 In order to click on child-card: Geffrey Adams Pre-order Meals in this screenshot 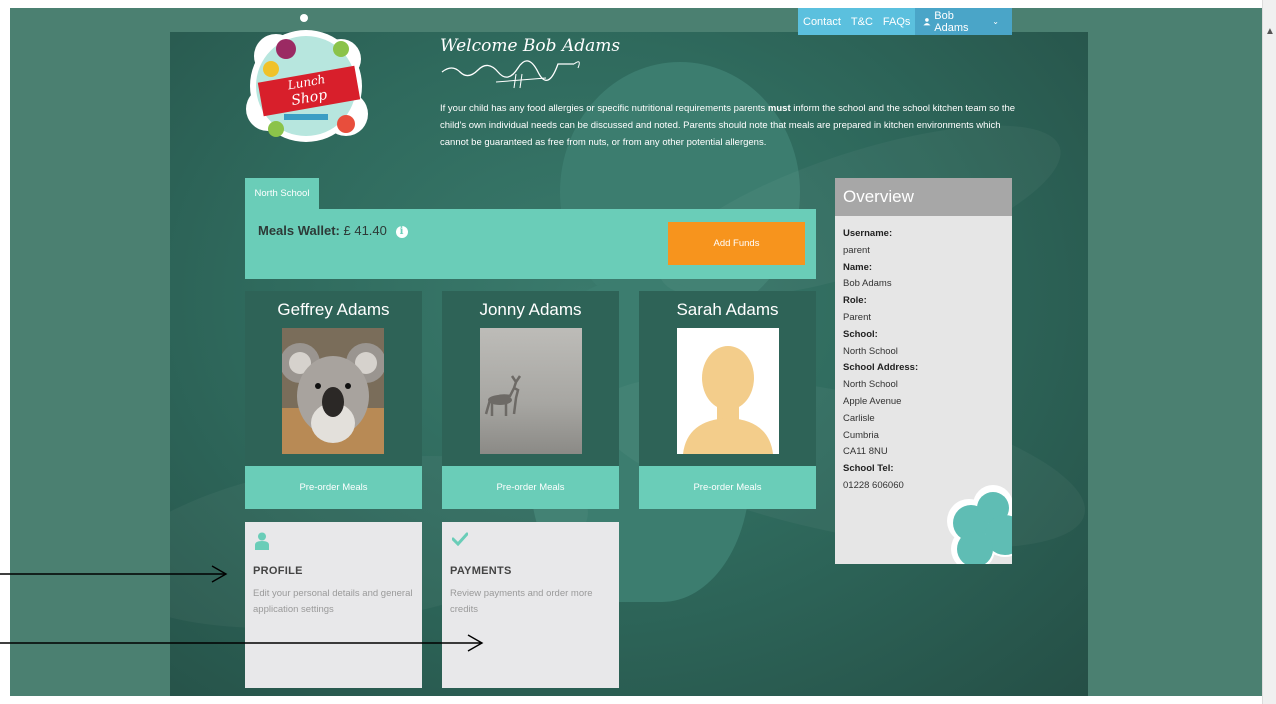, I will do `click(333, 400)`.